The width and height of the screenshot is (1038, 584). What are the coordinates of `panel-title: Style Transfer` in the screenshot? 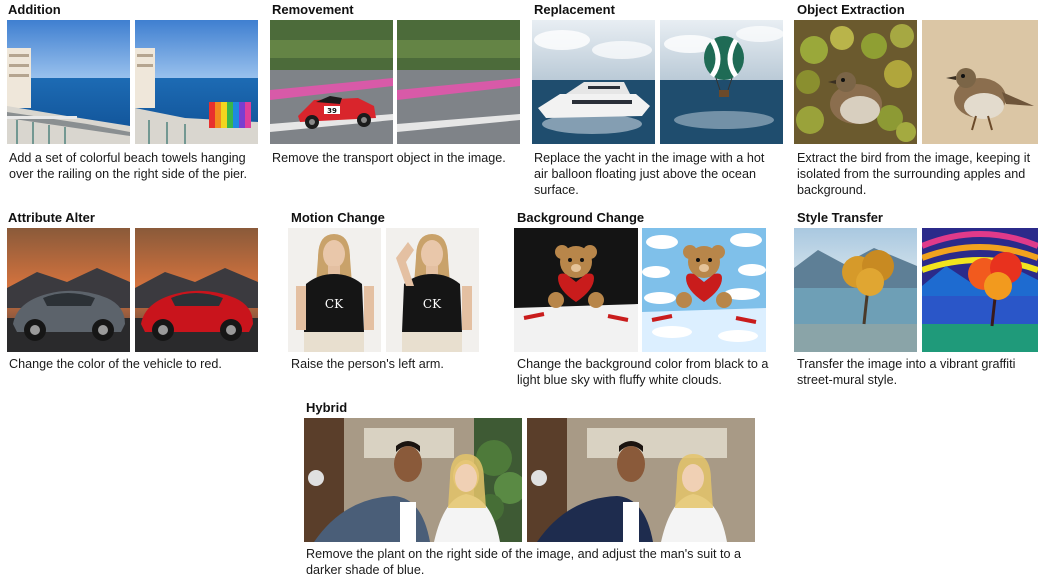 It's located at (840, 217).